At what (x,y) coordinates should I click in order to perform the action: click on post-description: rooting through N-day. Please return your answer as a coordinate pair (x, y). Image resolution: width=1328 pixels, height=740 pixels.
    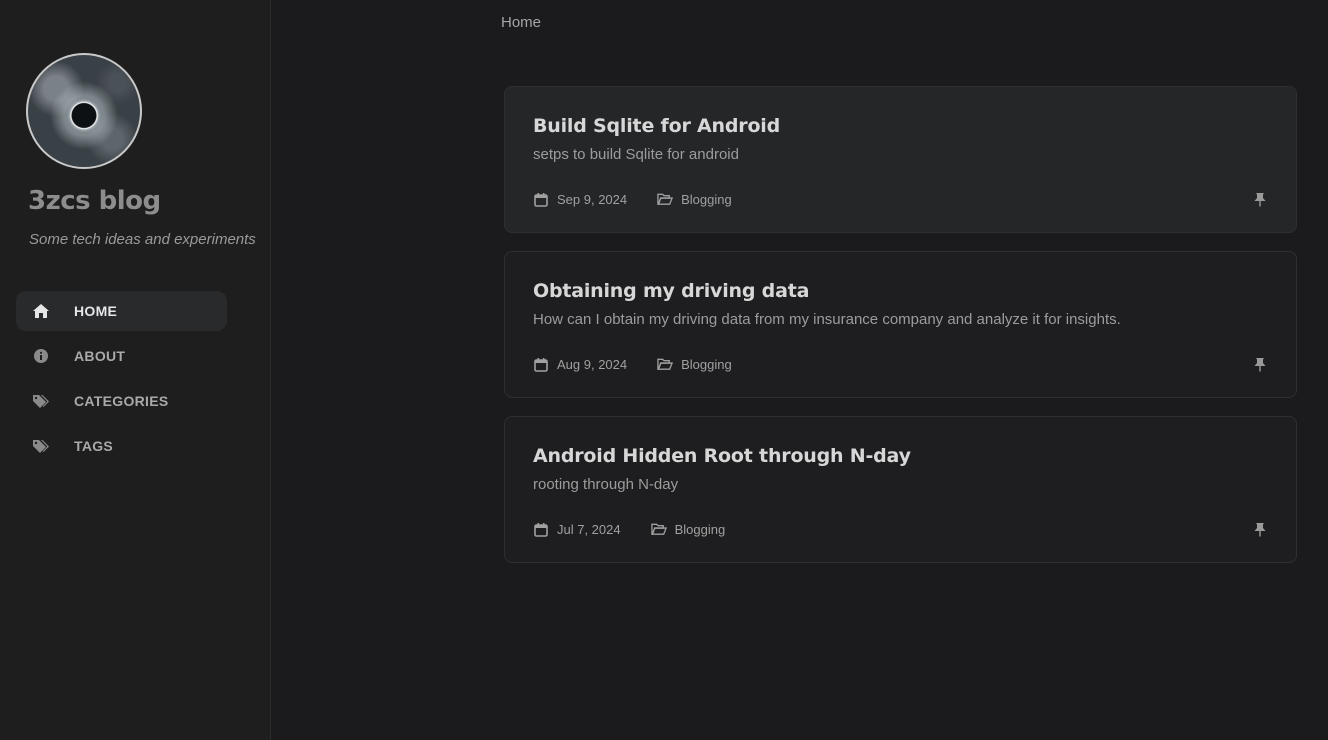
    Looking at the image, I should click on (606, 484).